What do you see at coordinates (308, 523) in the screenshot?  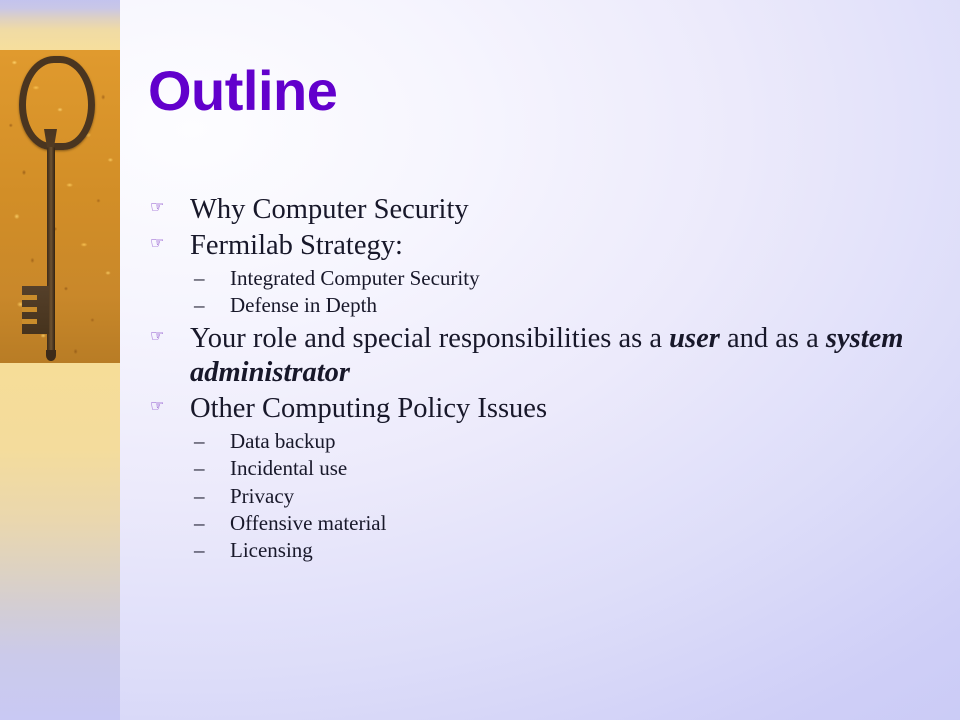 I see `bullet-text: Offensive material` at bounding box center [308, 523].